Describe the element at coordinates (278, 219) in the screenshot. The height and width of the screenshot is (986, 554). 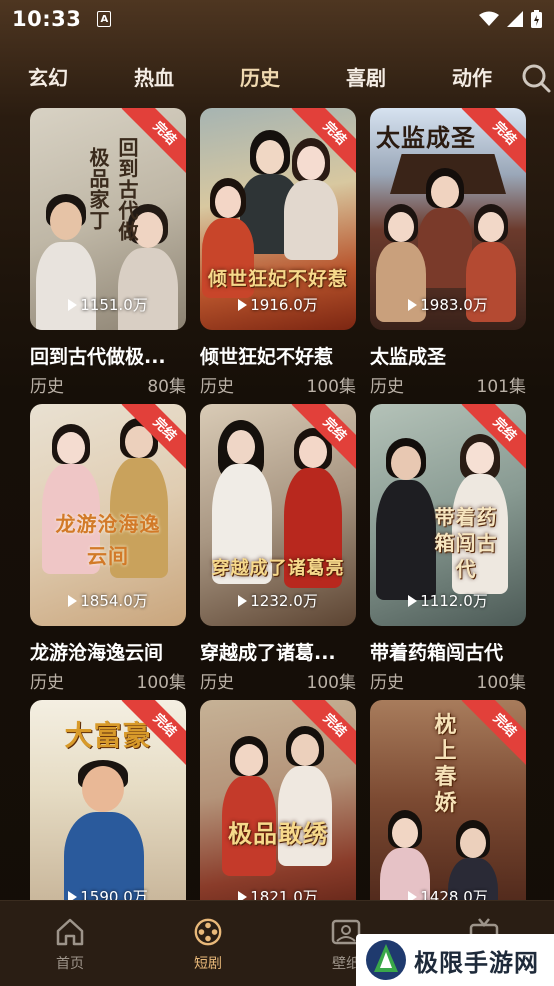
I see `drama-poster: 倾世狂妃不好惹 完结 1916.0万` at that location.